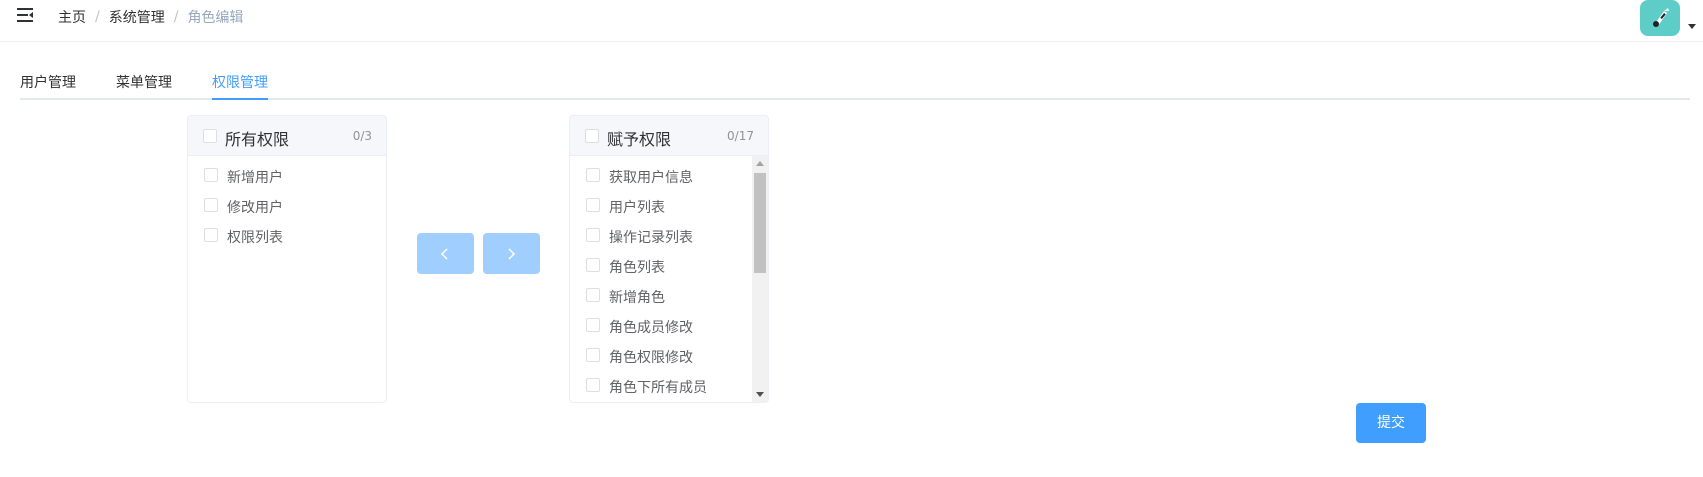 Image resolution: width=1703 pixels, height=477 pixels. I want to click on panel-title: 所有权限, so click(257, 139).